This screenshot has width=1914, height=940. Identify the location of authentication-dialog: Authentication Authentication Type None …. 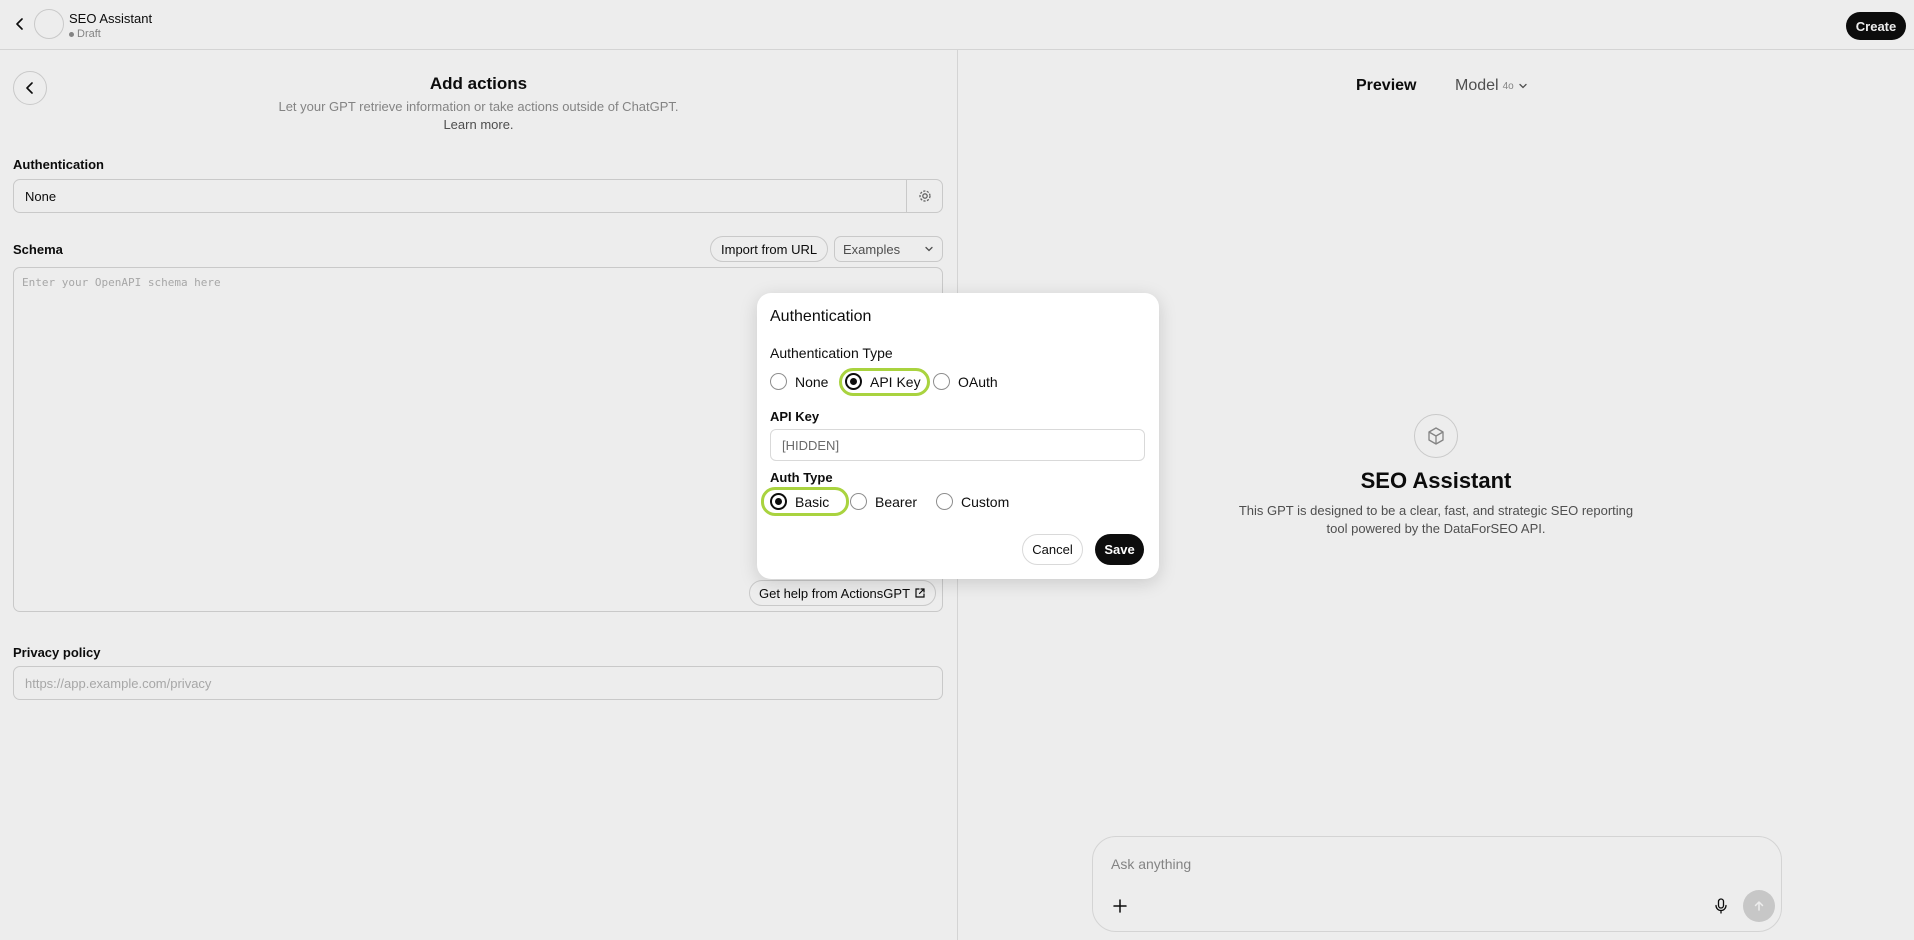
(958, 436).